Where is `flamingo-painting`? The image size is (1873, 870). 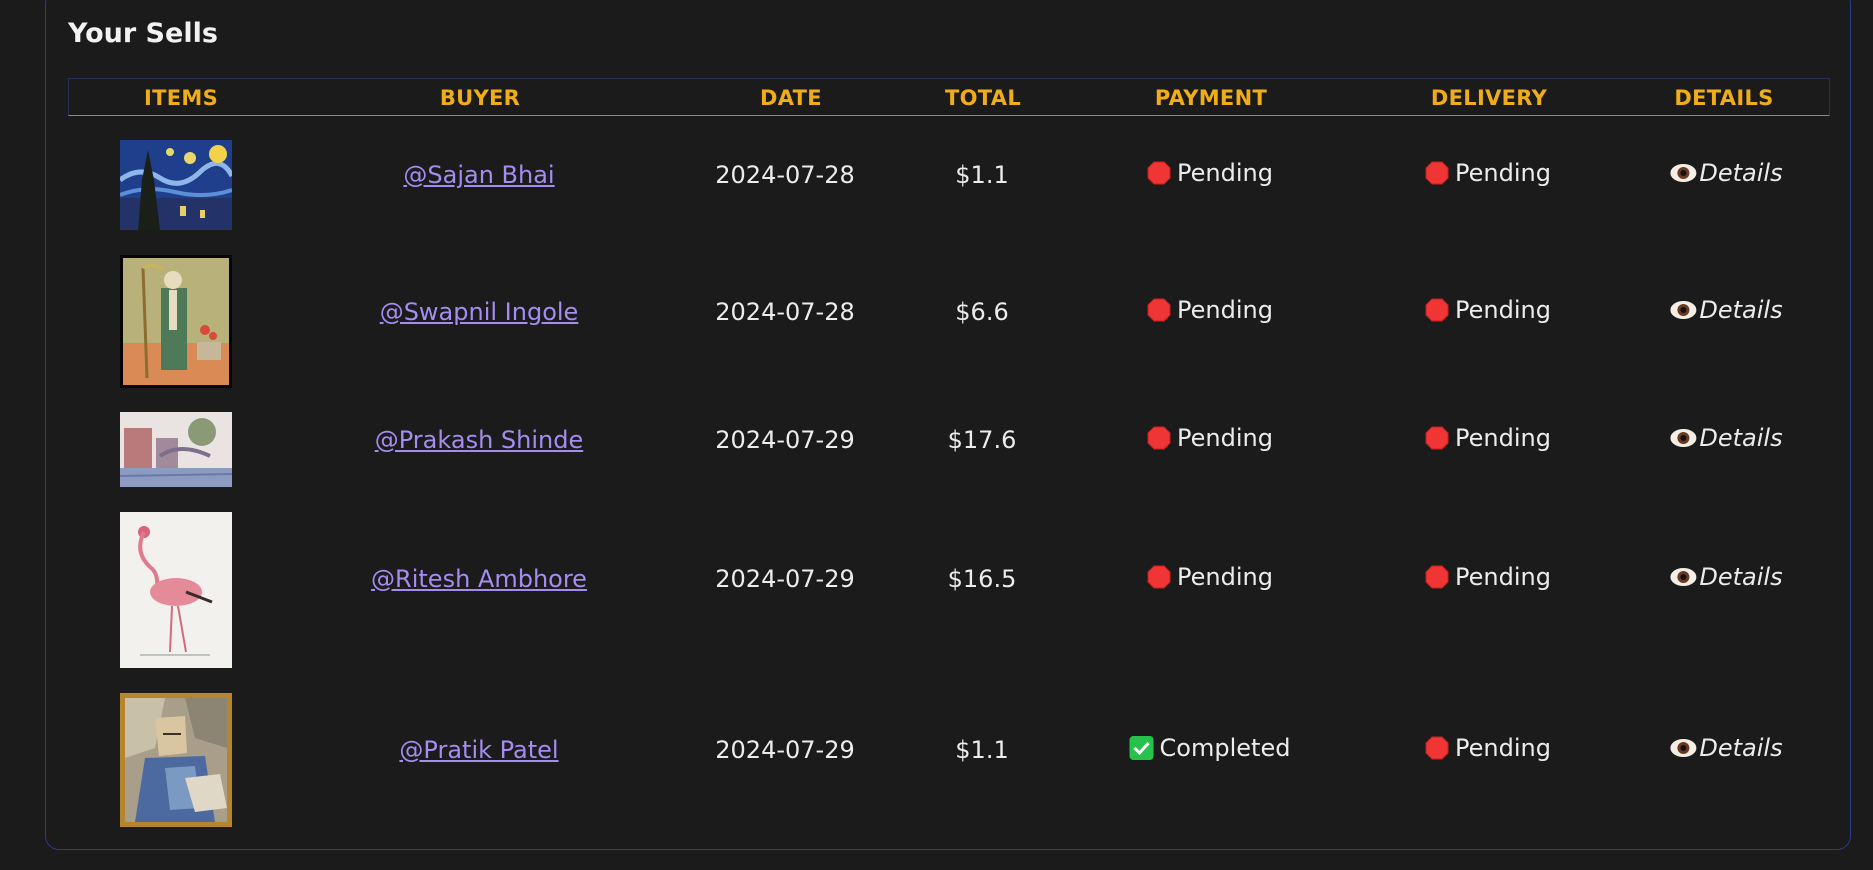
flamingo-painting is located at coordinates (176, 590).